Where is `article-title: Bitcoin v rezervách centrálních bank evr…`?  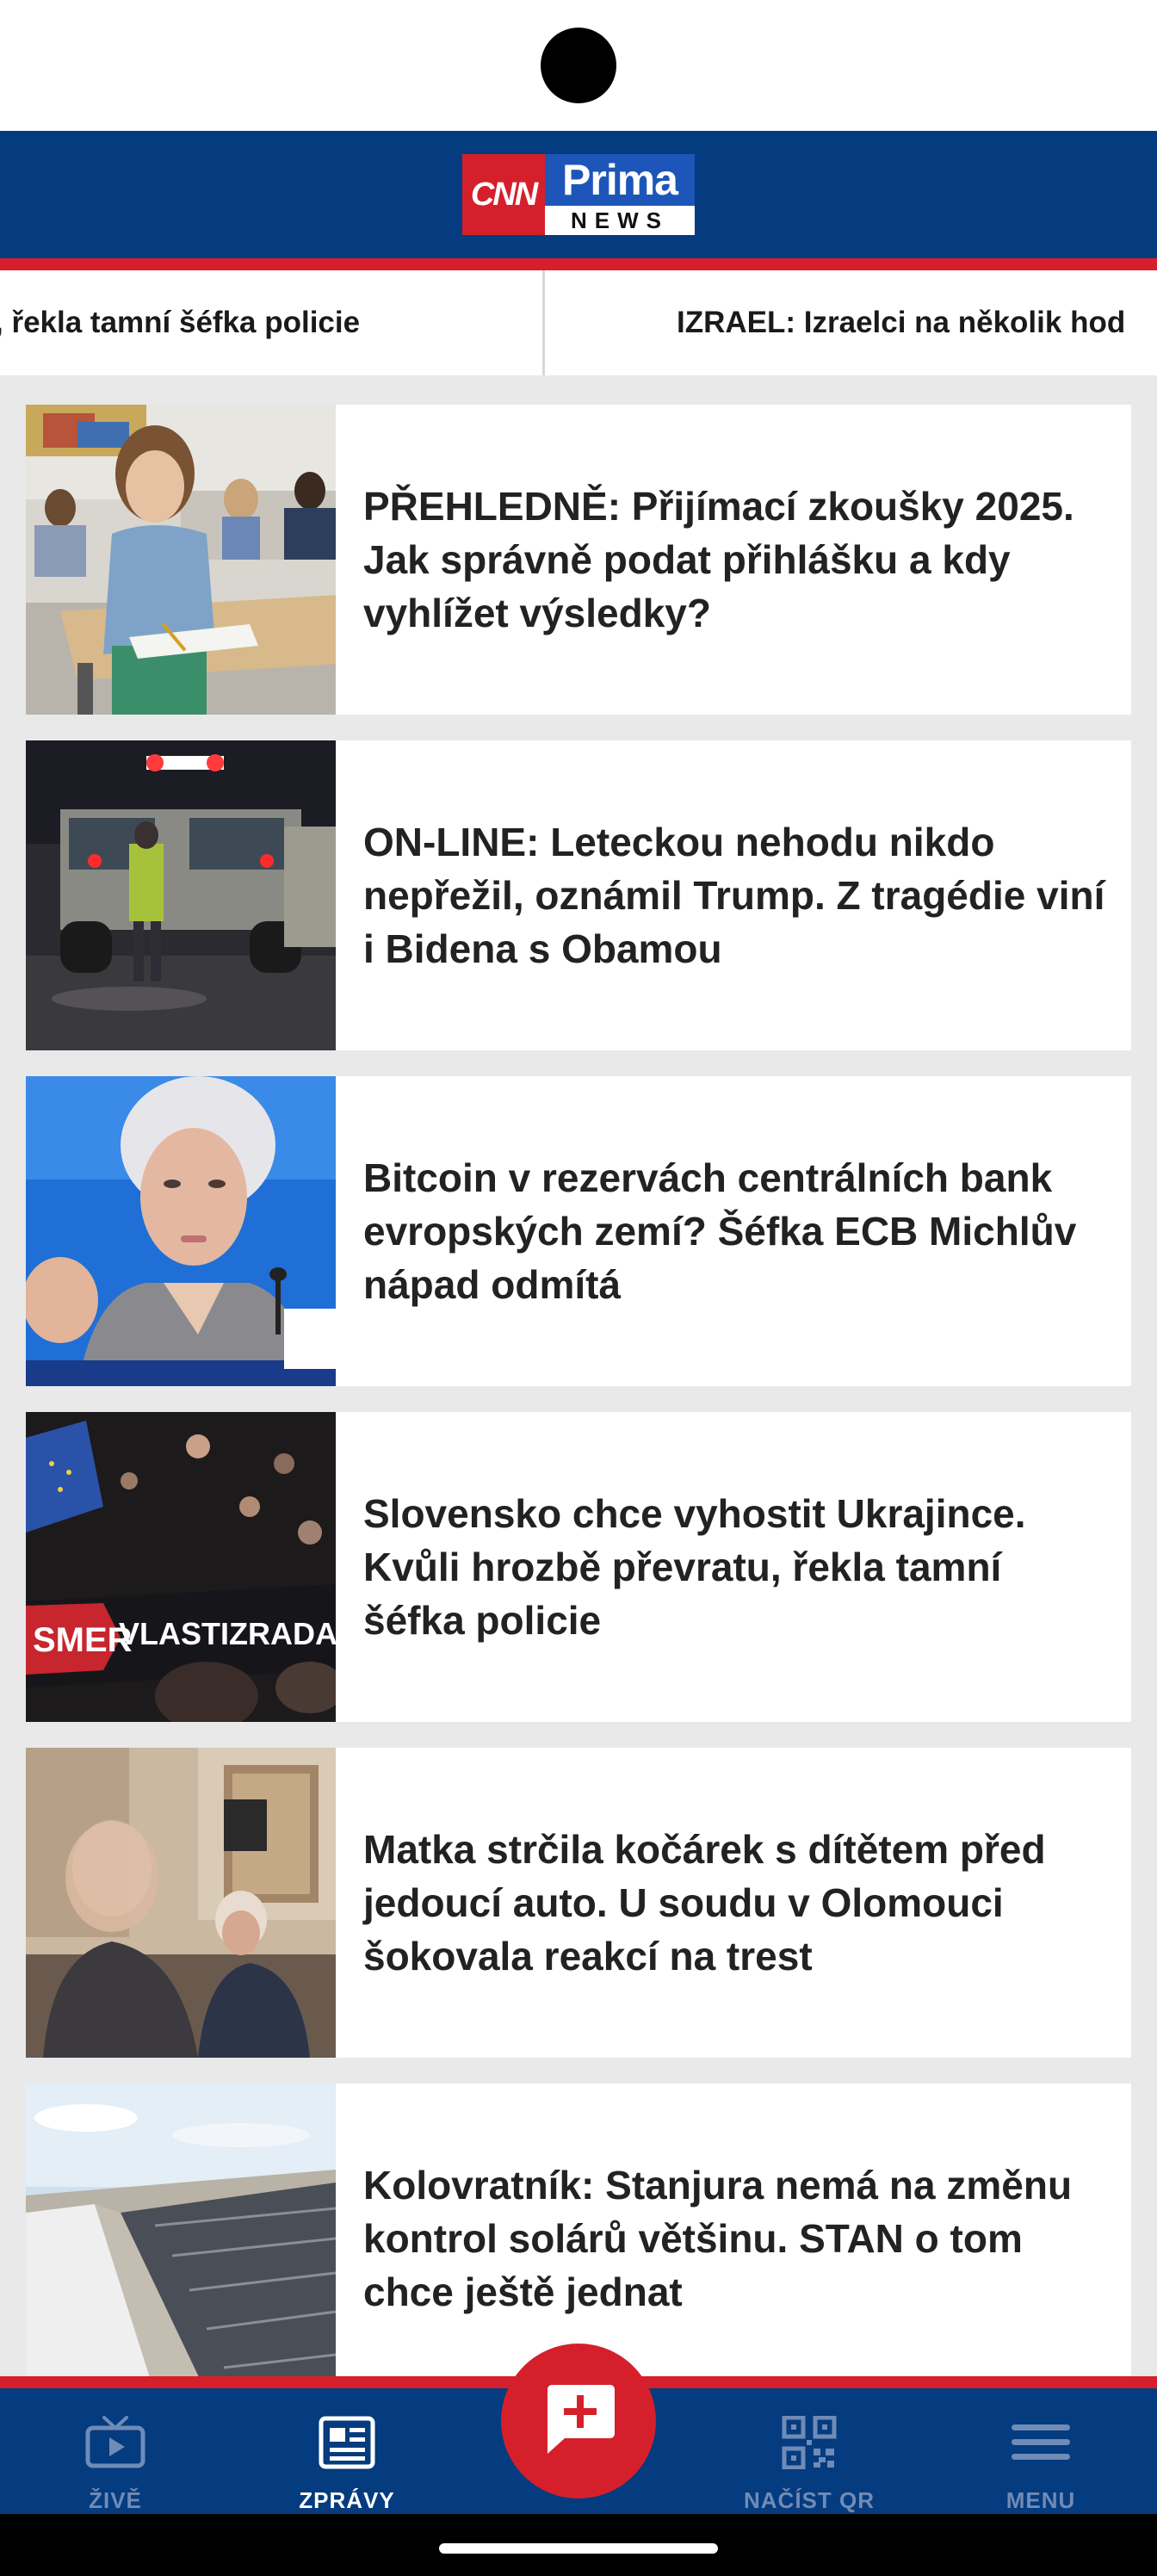
article-title: Bitcoin v rezervách centrálních bank evr… is located at coordinates (733, 1231).